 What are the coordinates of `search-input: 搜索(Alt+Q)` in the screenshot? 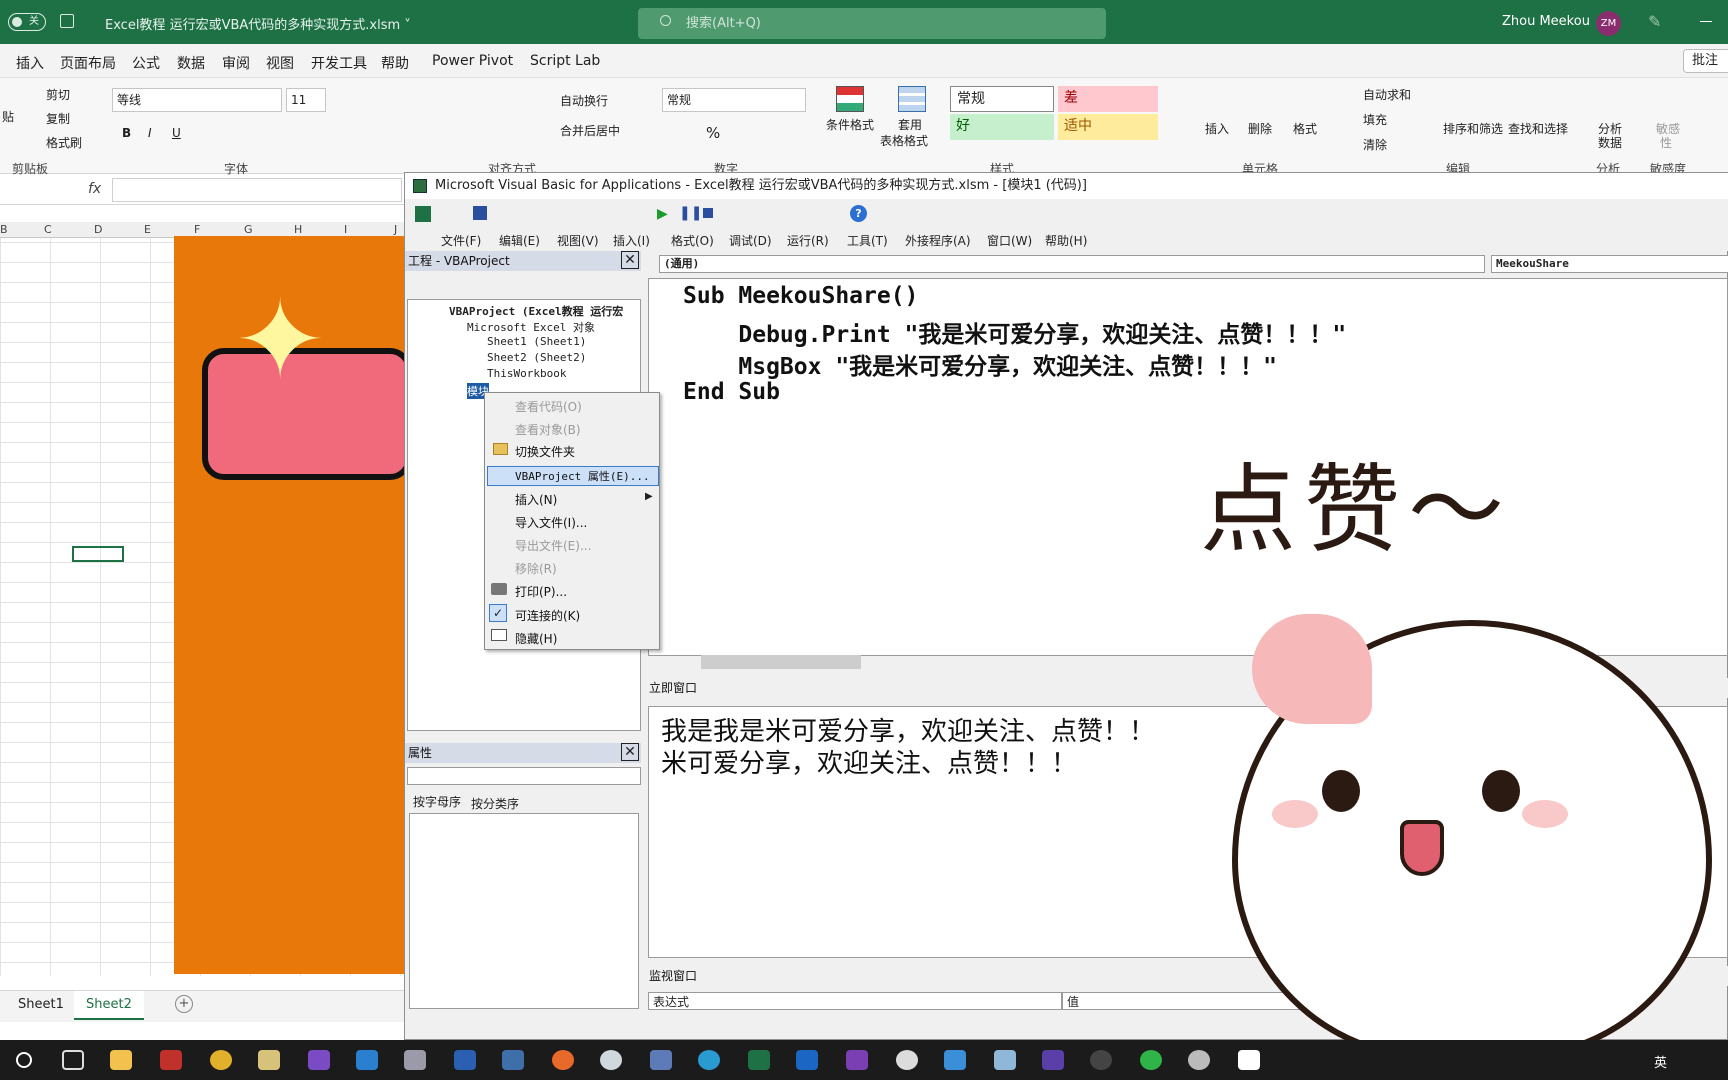 It's located at (872, 23).